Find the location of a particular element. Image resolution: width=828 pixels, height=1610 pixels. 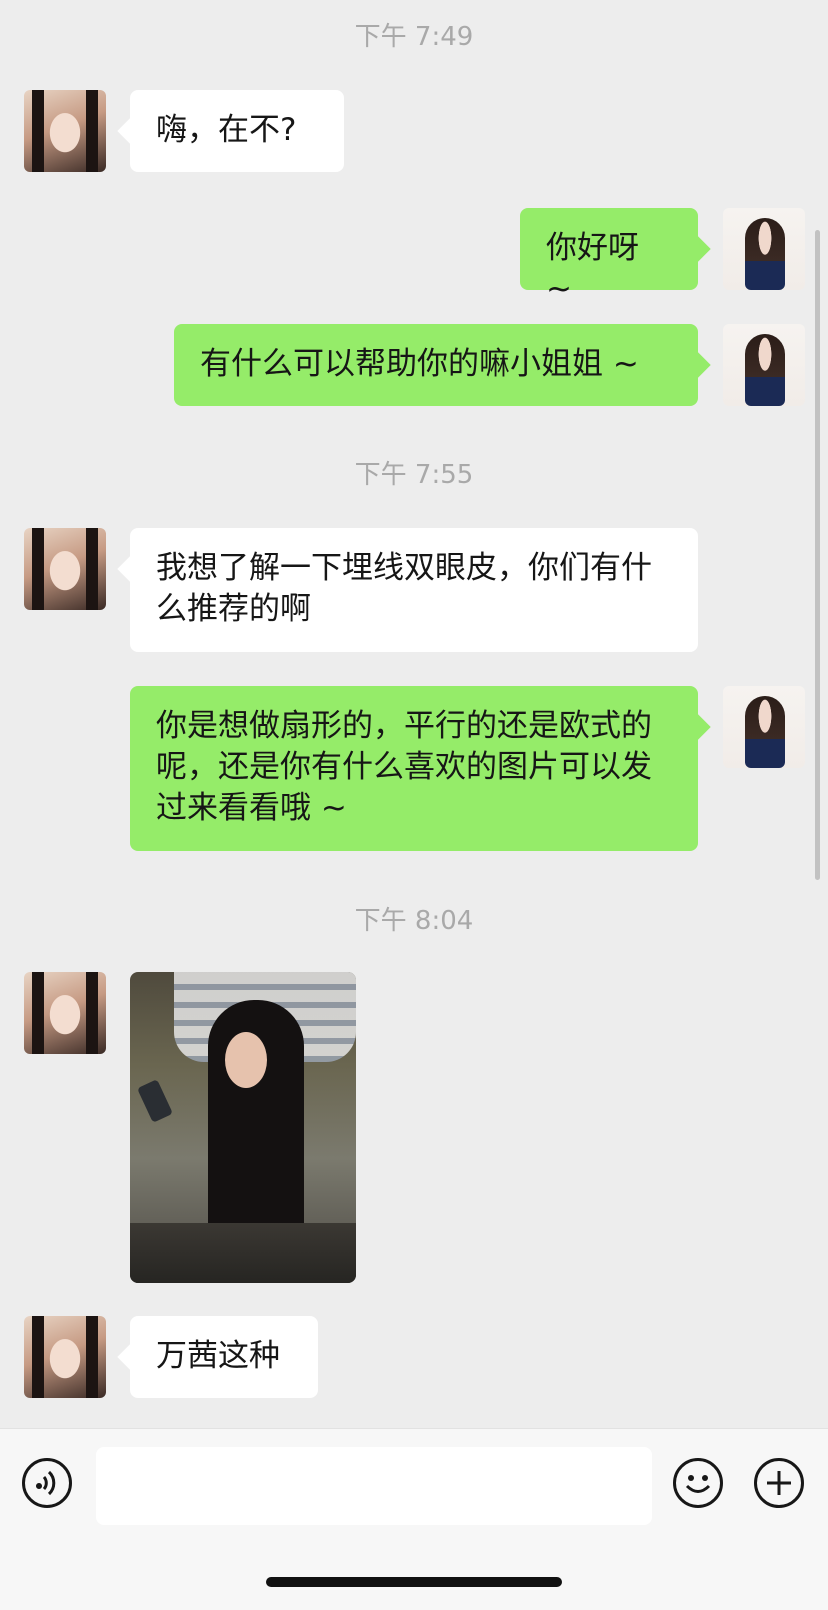

message-text: 我想了解一下埋线双眼皮，你们有什么推荐的啊 is located at coordinates (404, 588).